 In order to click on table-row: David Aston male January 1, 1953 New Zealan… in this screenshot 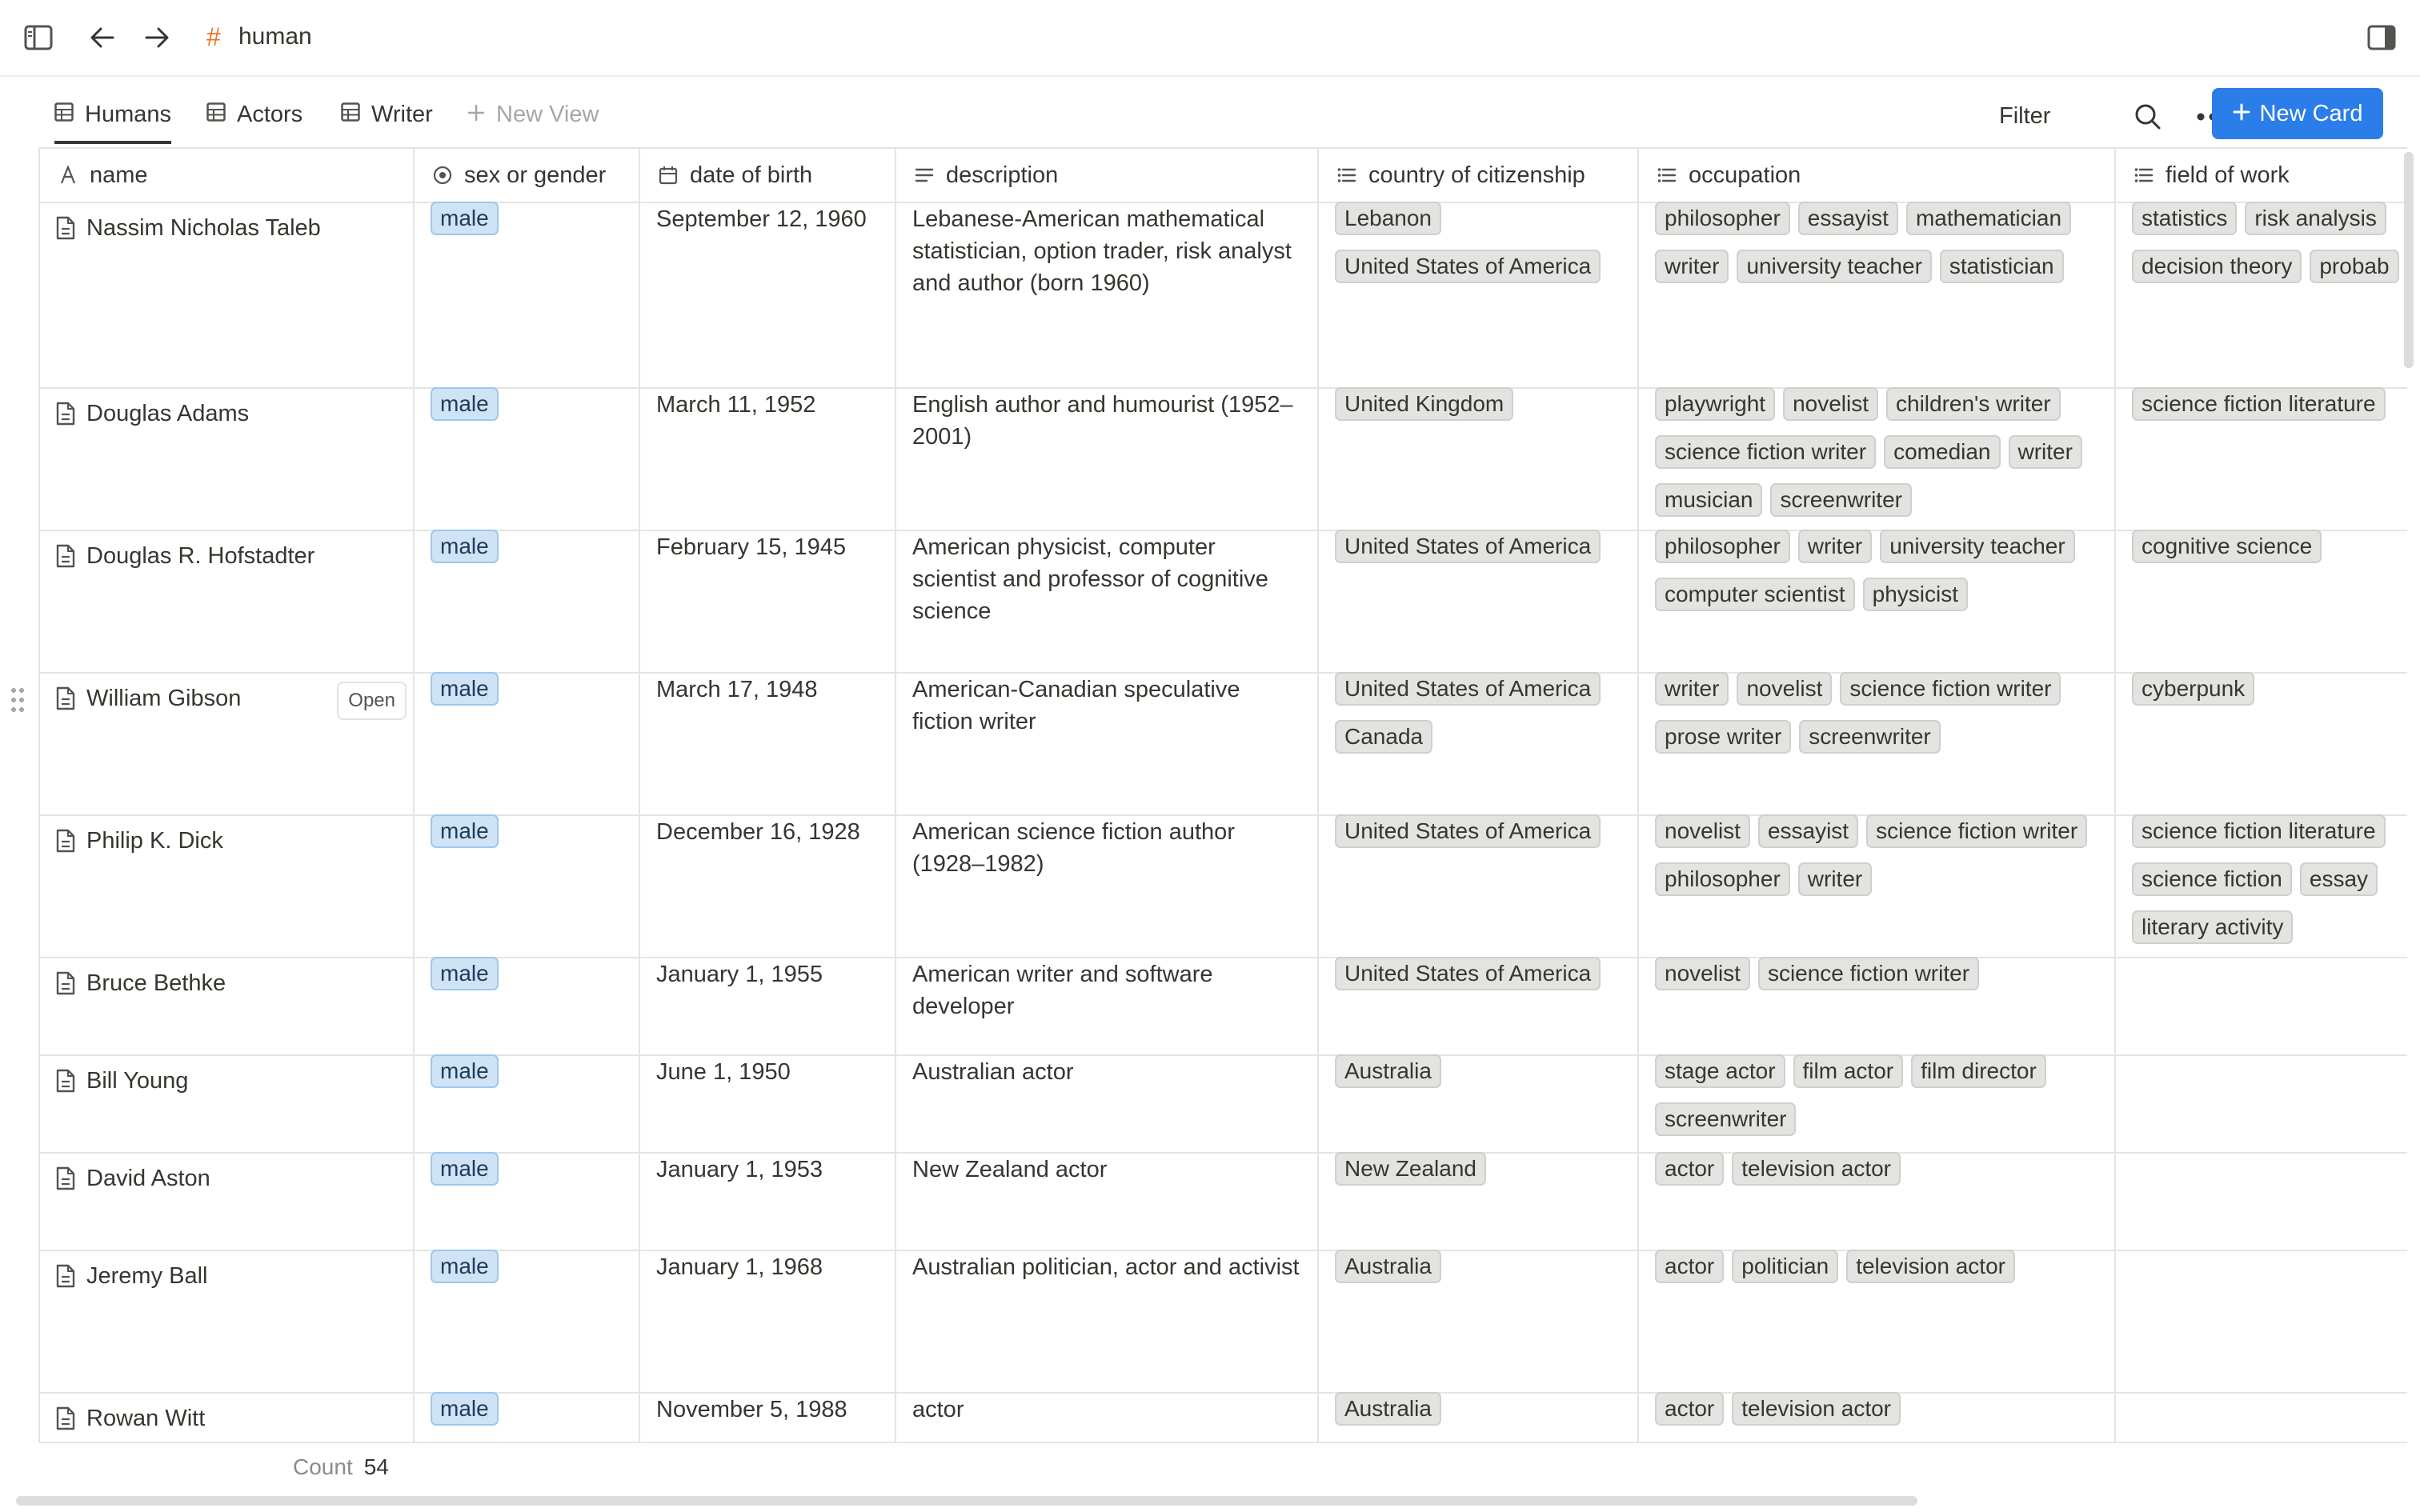, I will do `click(1223, 1201)`.